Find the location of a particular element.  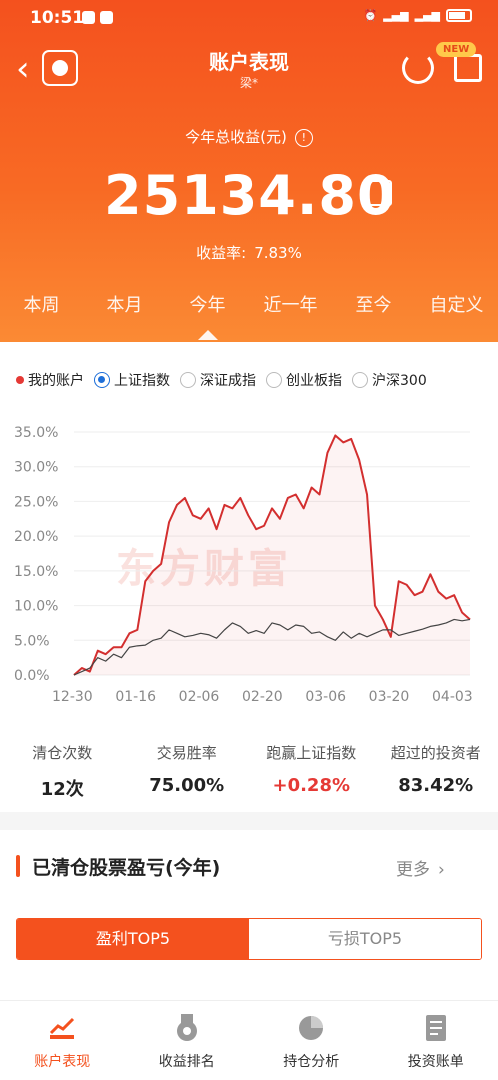

new-badge: NEW is located at coordinates (456, 49).